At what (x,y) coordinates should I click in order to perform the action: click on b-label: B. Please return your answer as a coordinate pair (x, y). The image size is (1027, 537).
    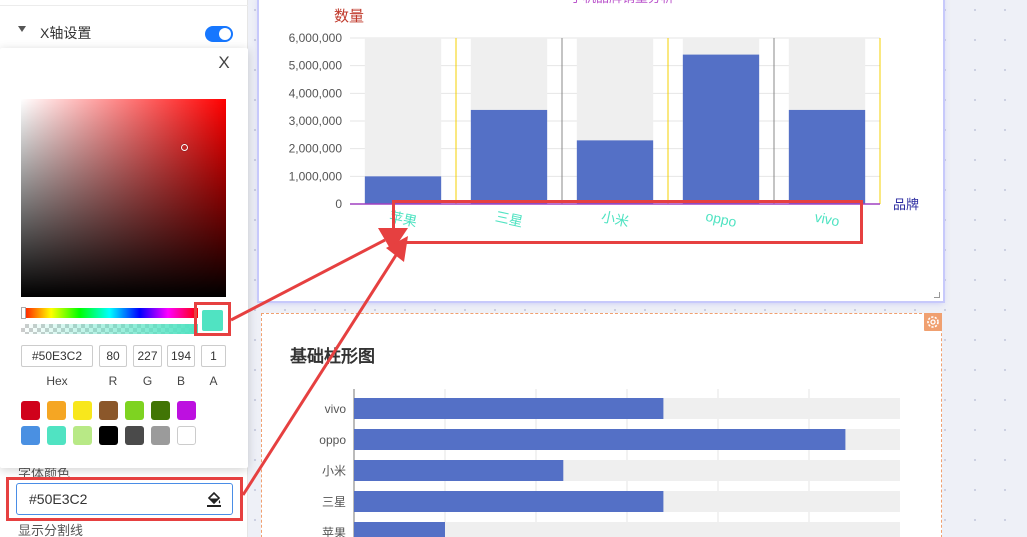
    Looking at the image, I should click on (180, 381).